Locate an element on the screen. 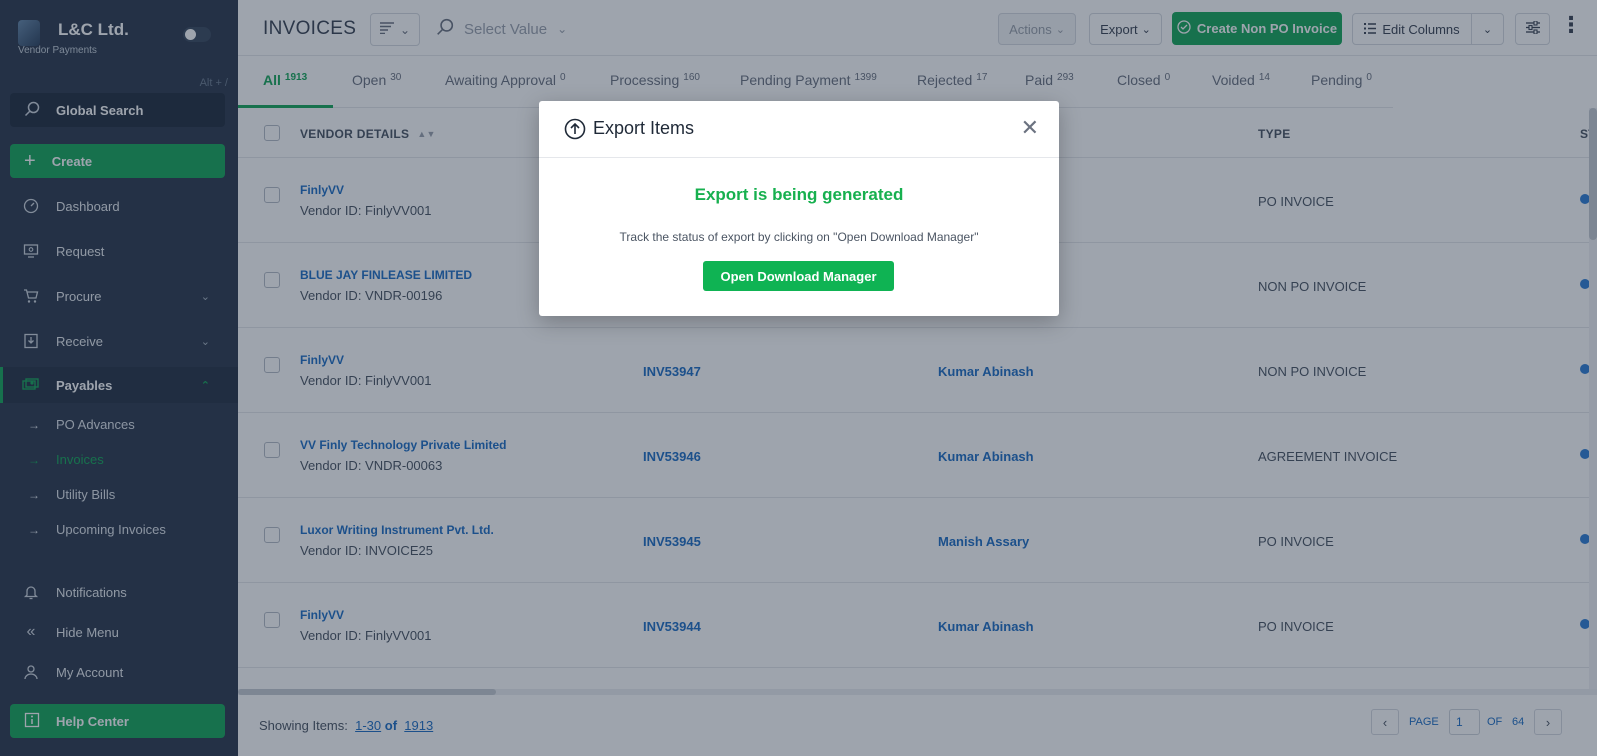 The height and width of the screenshot is (756, 1597). open-download-manager-button: Open Download Manager is located at coordinates (798, 276).